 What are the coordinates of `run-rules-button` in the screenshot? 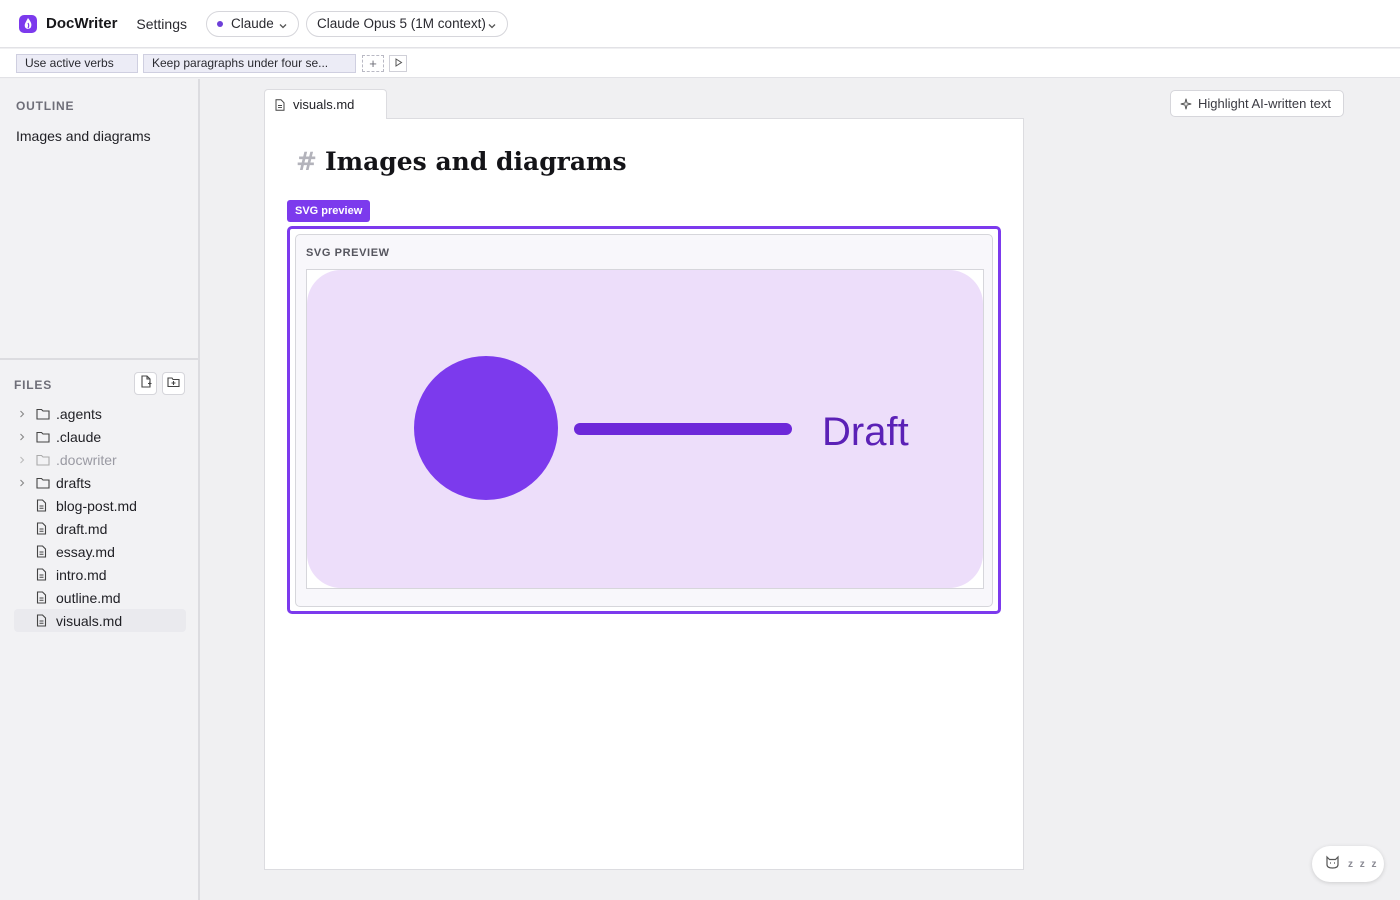 It's located at (398, 63).